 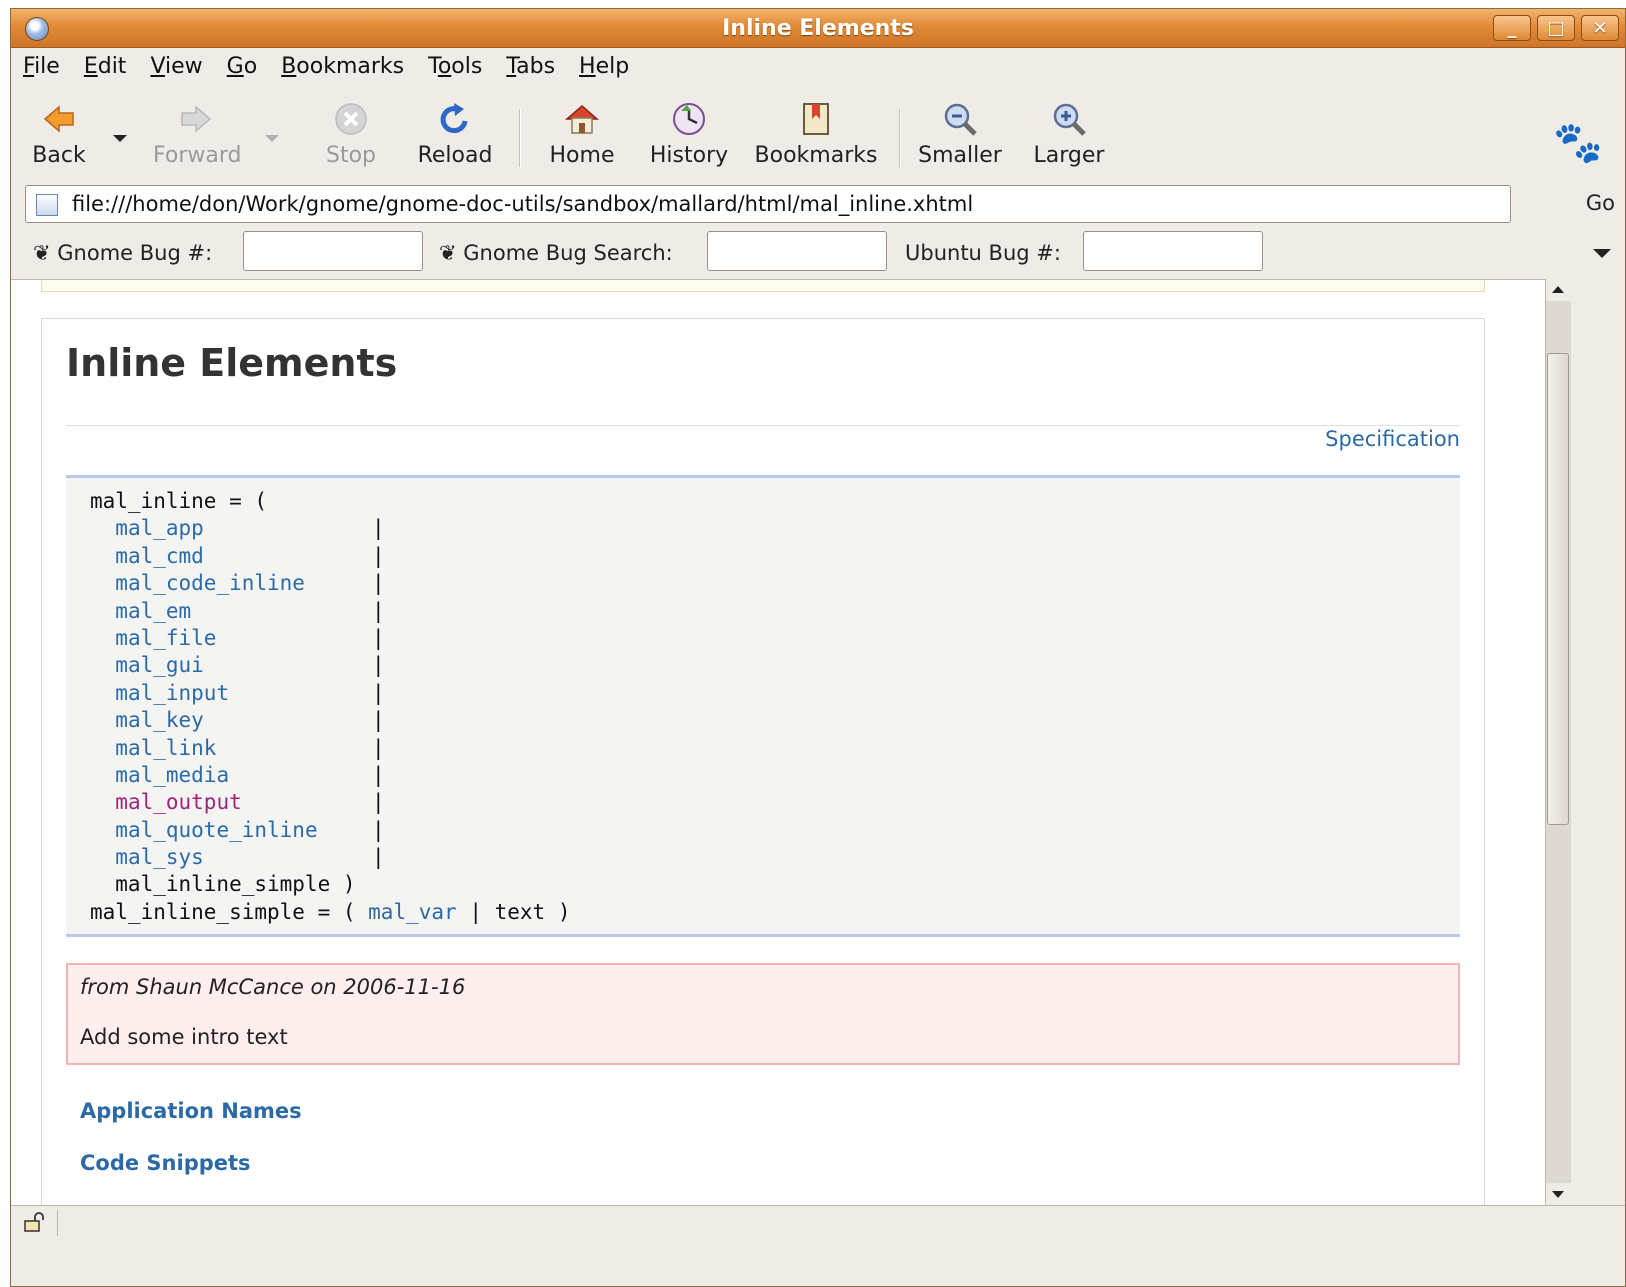 What do you see at coordinates (47, 205) in the screenshot?
I see `page-favicon-icon` at bounding box center [47, 205].